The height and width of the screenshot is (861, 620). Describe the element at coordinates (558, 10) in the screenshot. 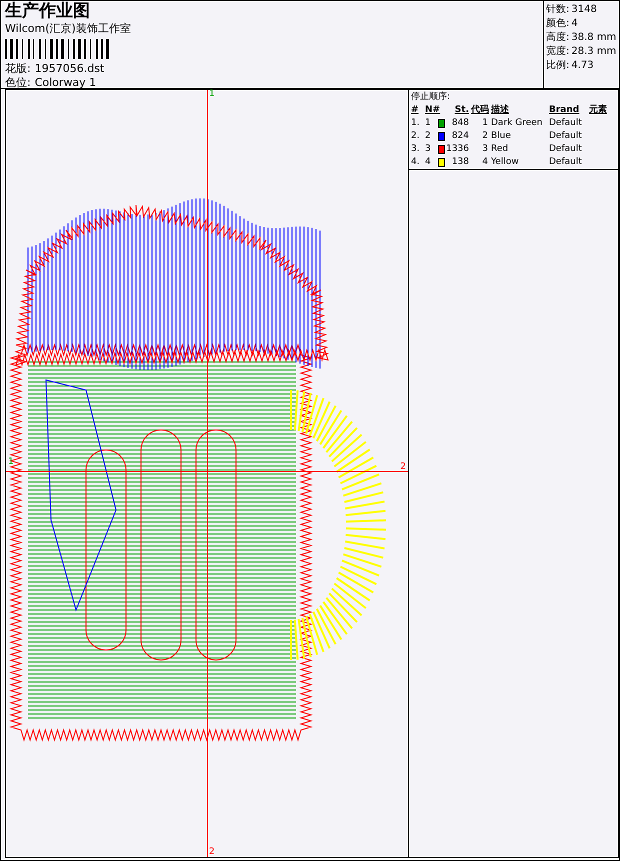

I see `stat-label: 针数:` at that location.